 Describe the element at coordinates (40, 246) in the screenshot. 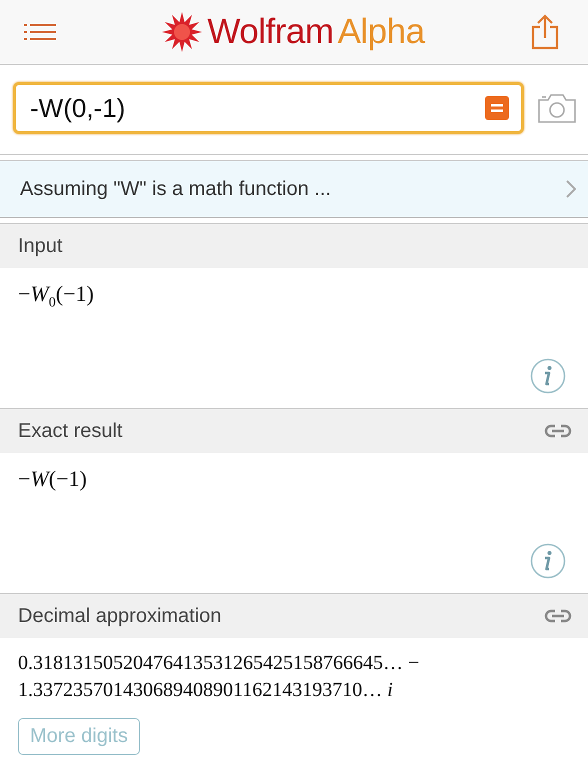

I see `pod-title: Input` at that location.